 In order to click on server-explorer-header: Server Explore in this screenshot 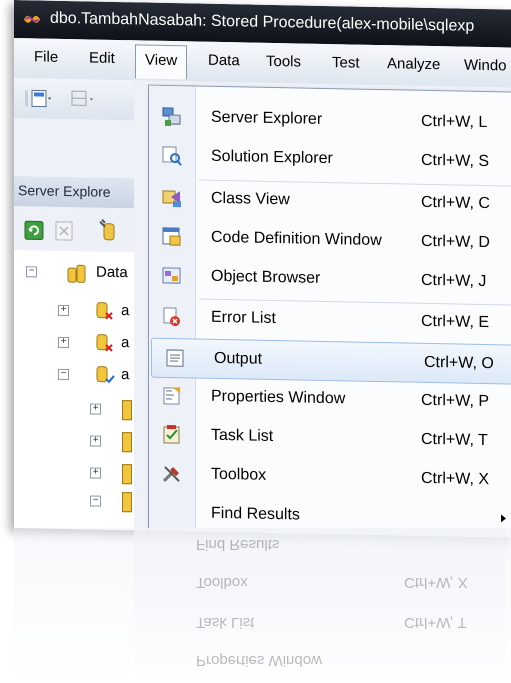, I will do `click(74, 192)`.